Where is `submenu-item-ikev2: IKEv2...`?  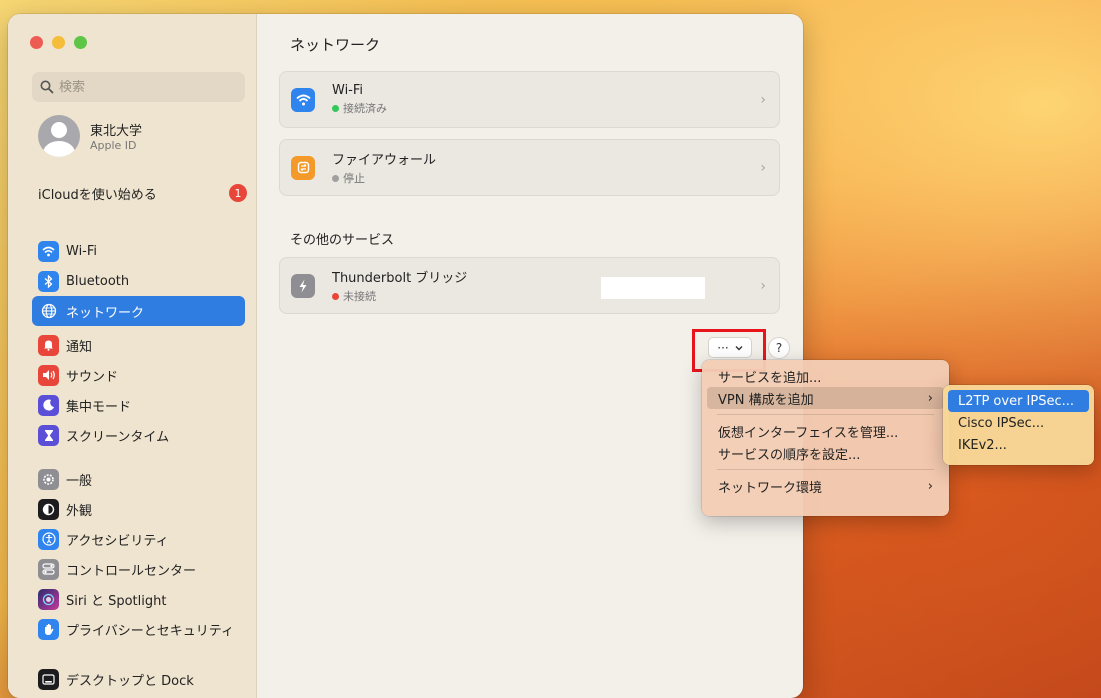
submenu-item-ikev2: IKEv2... is located at coordinates (1018, 445).